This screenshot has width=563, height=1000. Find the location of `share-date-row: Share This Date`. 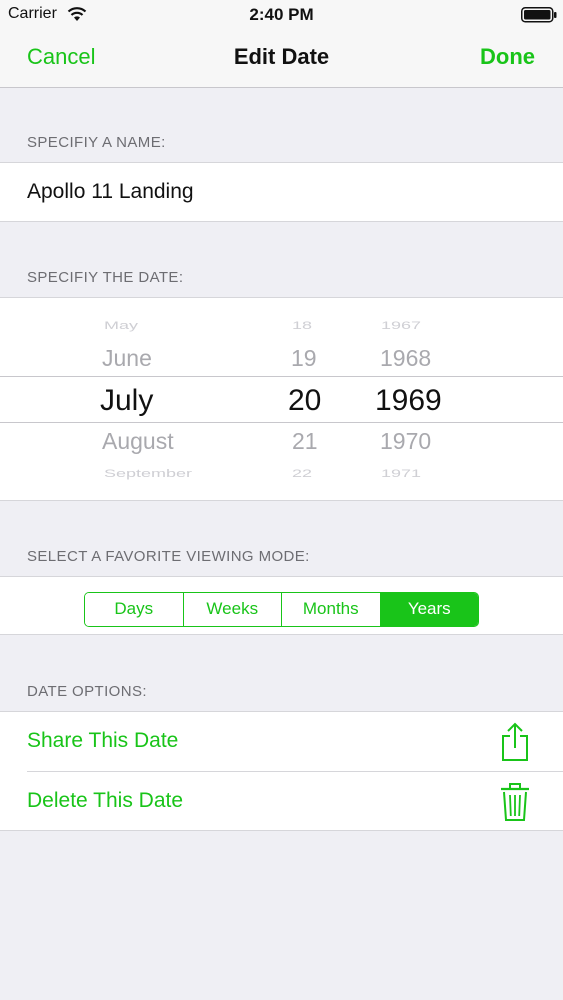

share-date-row: Share This Date is located at coordinates (281, 742).